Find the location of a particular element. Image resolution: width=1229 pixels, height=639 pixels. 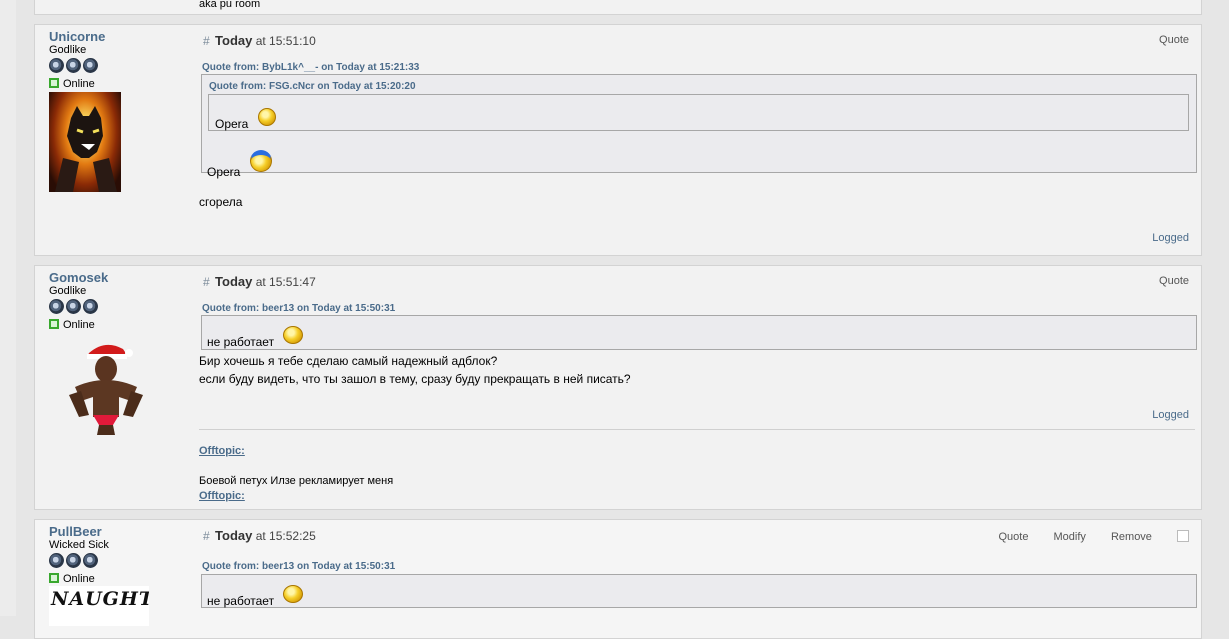

poster-info: PullBeer Wicked Sick Online is located at coordinates (124, 555).